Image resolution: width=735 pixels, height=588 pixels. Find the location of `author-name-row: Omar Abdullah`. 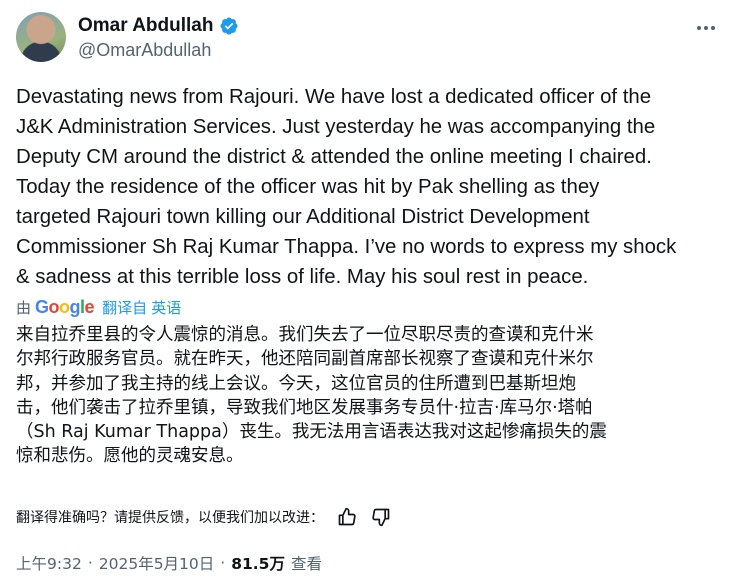

author-name-row: Omar Abdullah is located at coordinates (158, 26).